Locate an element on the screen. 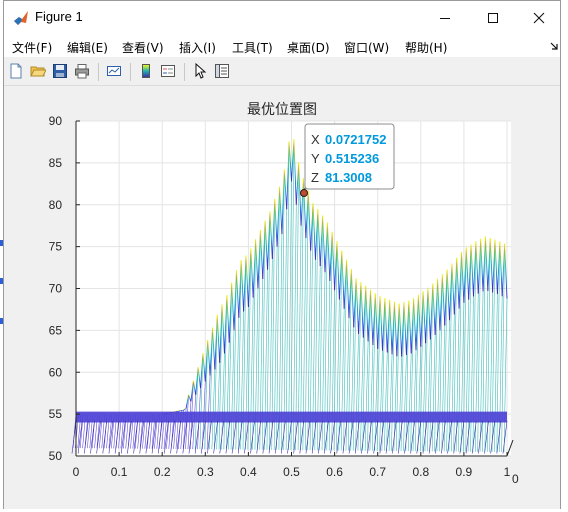 The width and height of the screenshot is (568, 512). matlab-logo-icon is located at coordinates (21, 18).